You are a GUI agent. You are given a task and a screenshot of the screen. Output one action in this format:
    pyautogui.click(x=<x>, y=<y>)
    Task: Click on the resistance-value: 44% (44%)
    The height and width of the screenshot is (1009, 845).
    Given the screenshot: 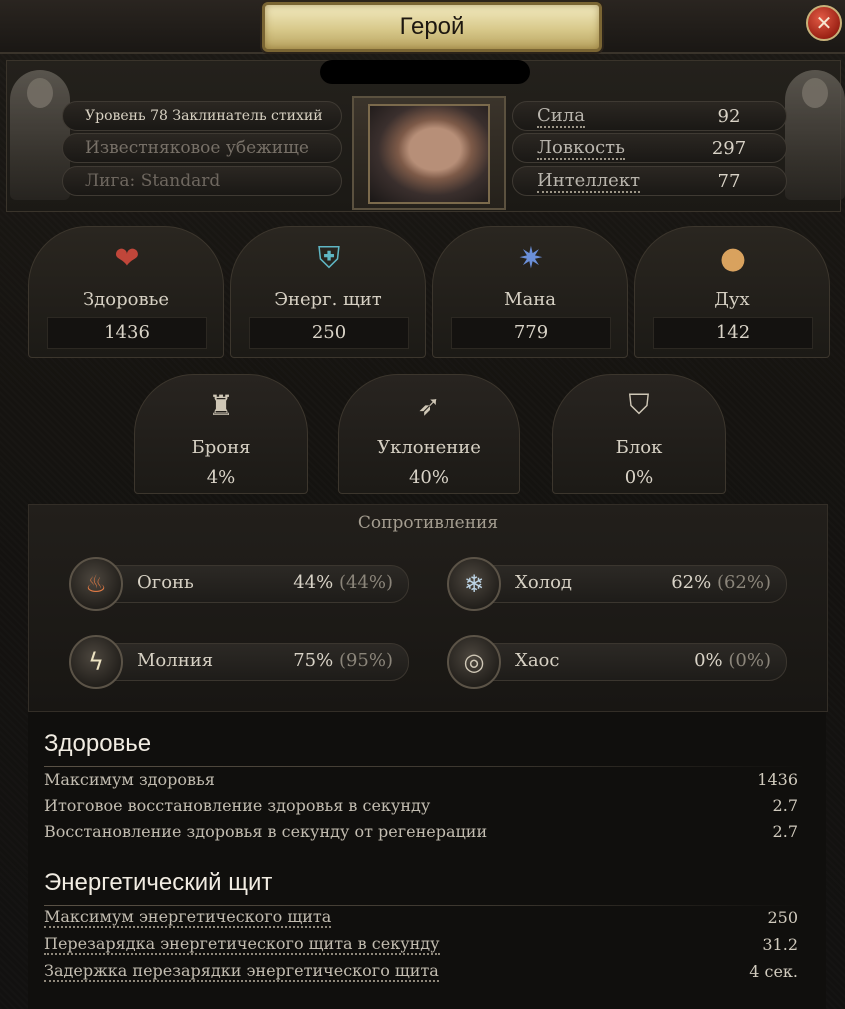 What is the action you would take?
    pyautogui.click(x=343, y=582)
    